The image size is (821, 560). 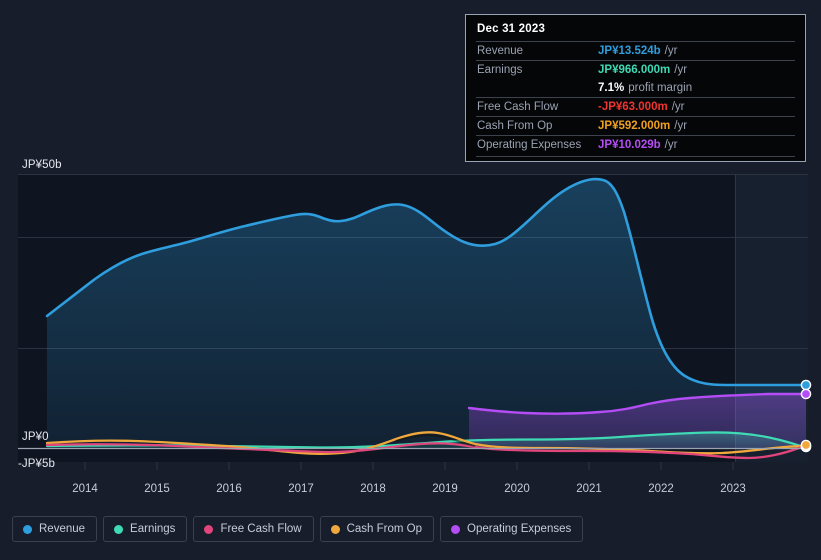 I want to click on x-axis-label-2020: 2020, so click(x=517, y=489).